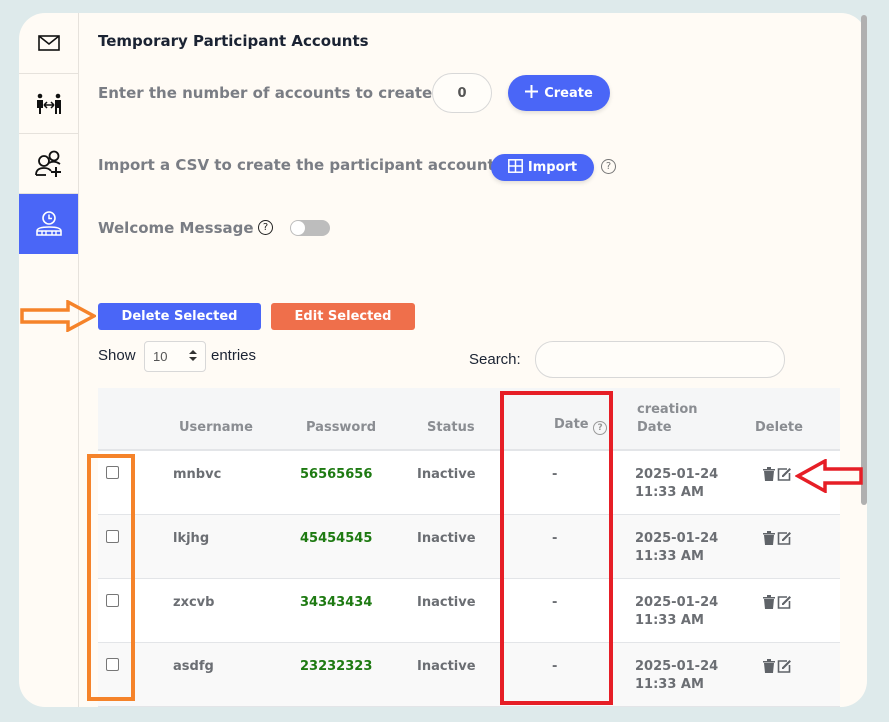 This screenshot has height=722, width=889. I want to click on cell-password: 34343434, so click(358, 610).